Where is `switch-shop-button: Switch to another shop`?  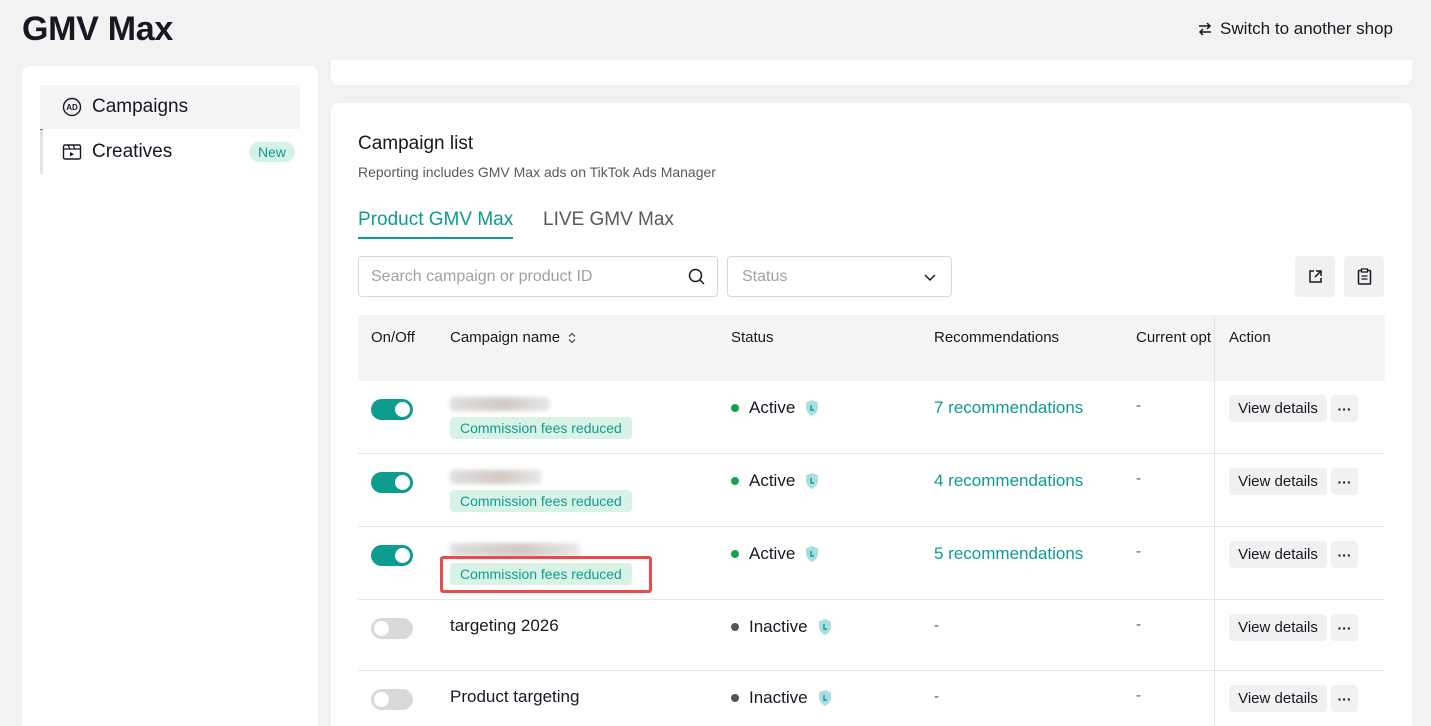
switch-shop-button: Switch to another shop is located at coordinates (1295, 29).